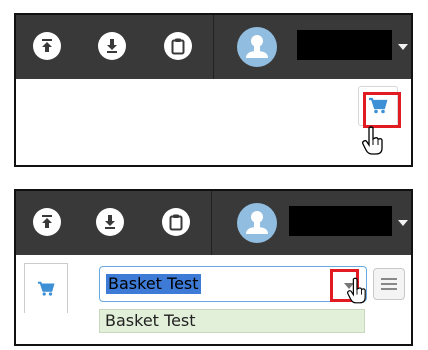  Describe the element at coordinates (233, 284) in the screenshot. I see `basket-select: Basket Test` at that location.